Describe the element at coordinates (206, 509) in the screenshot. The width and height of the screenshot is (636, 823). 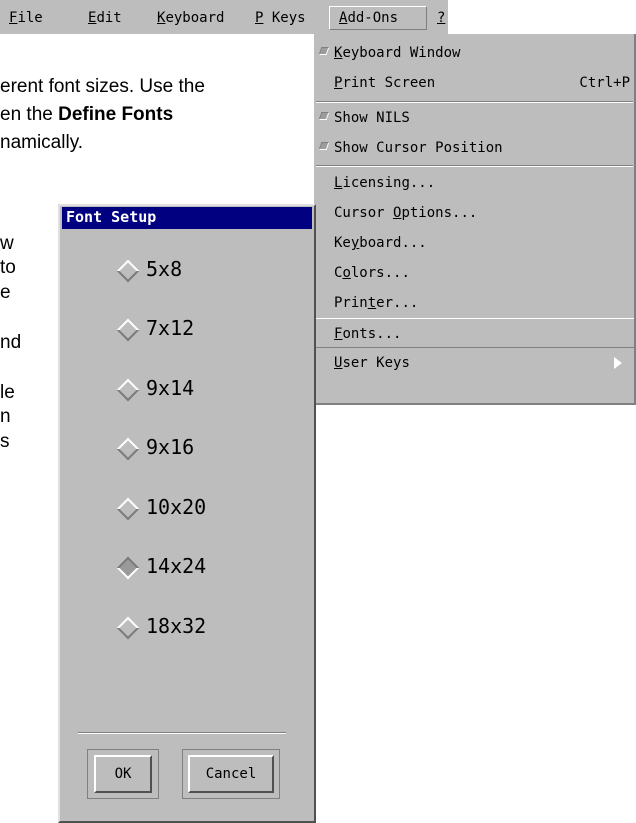
I see `font-option-10x20: 10x20` at that location.